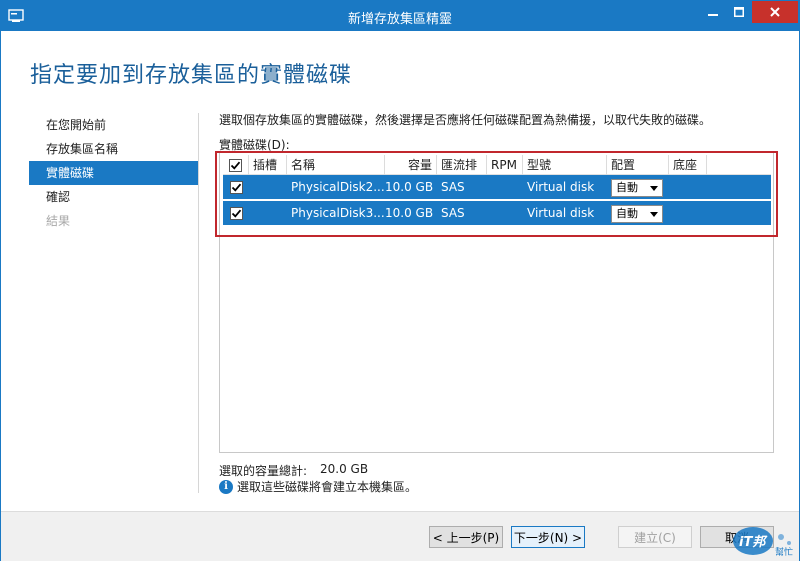 This screenshot has height=561, width=800. Describe the element at coordinates (399, 19) in the screenshot. I see `window-title: 新增存放集區精靈` at that location.